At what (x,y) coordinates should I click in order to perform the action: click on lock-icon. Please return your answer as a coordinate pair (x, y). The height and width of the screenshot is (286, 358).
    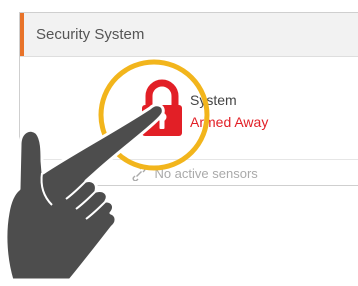
    Looking at the image, I should click on (162, 108).